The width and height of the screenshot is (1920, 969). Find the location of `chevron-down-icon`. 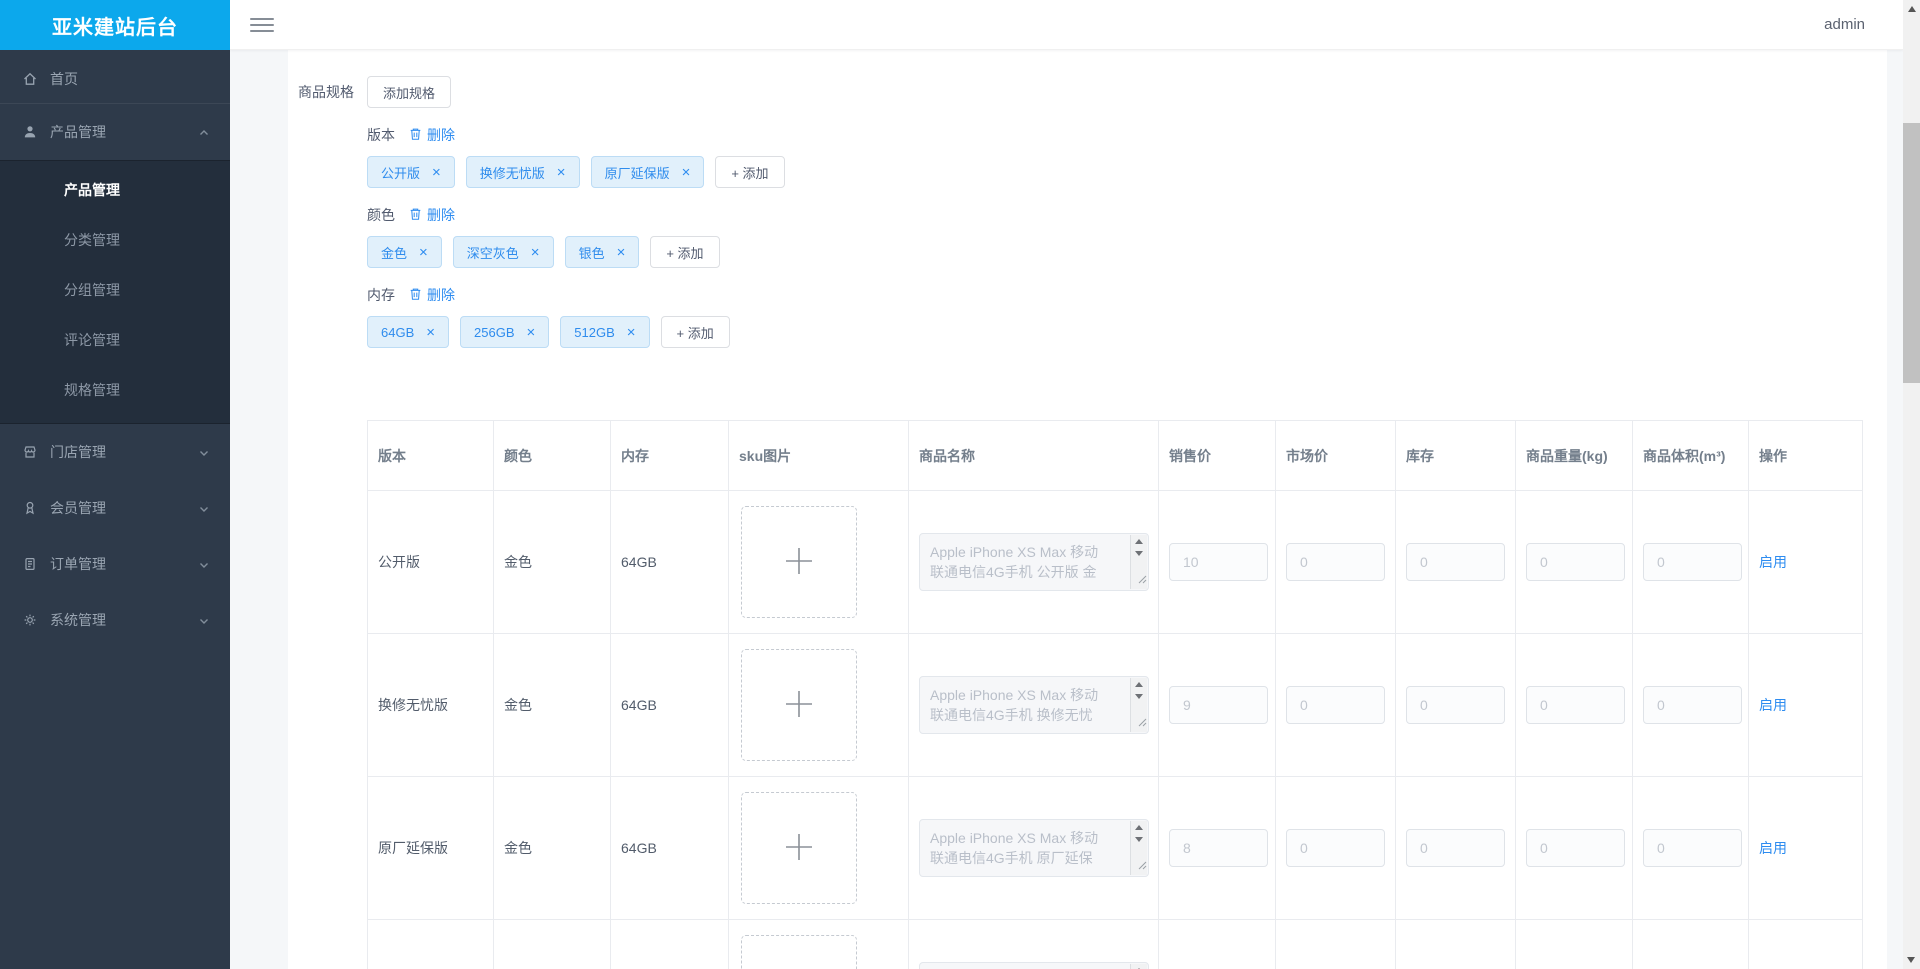

chevron-down-icon is located at coordinates (204, 508).